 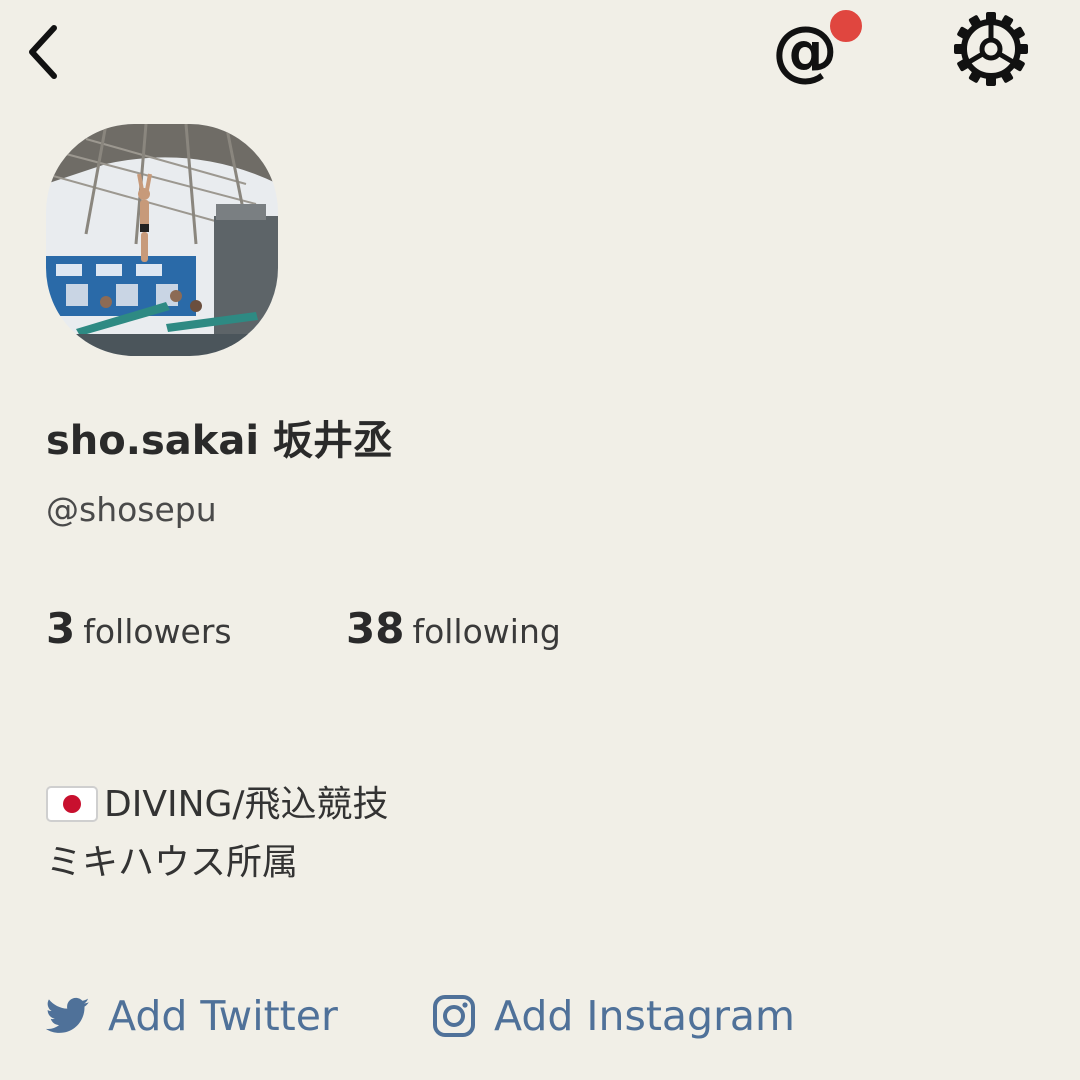 I want to click on add-twitter-label: Add Twitter, so click(x=223, y=1016).